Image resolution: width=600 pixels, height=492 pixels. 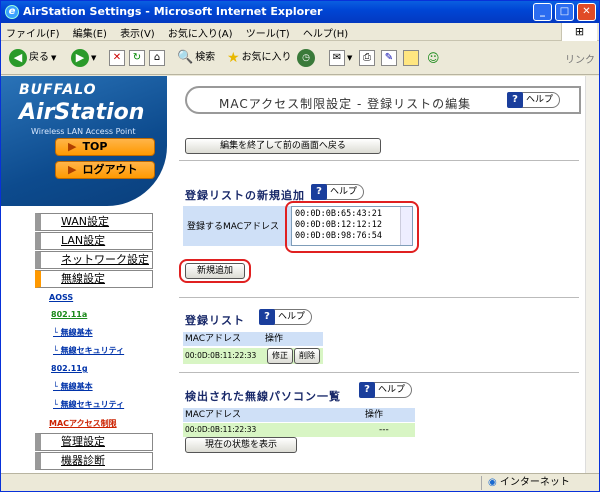 What do you see at coordinates (83, 423) in the screenshot?
I see `sub-mac-limit: MACアクセス制限` at bounding box center [83, 423].